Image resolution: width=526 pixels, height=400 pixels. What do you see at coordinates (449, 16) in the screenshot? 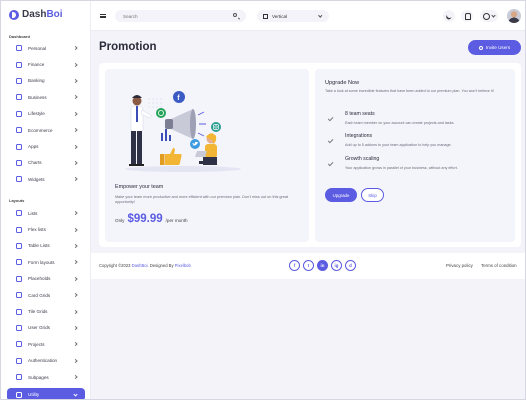
I see `dark-mode-icon` at bounding box center [449, 16].